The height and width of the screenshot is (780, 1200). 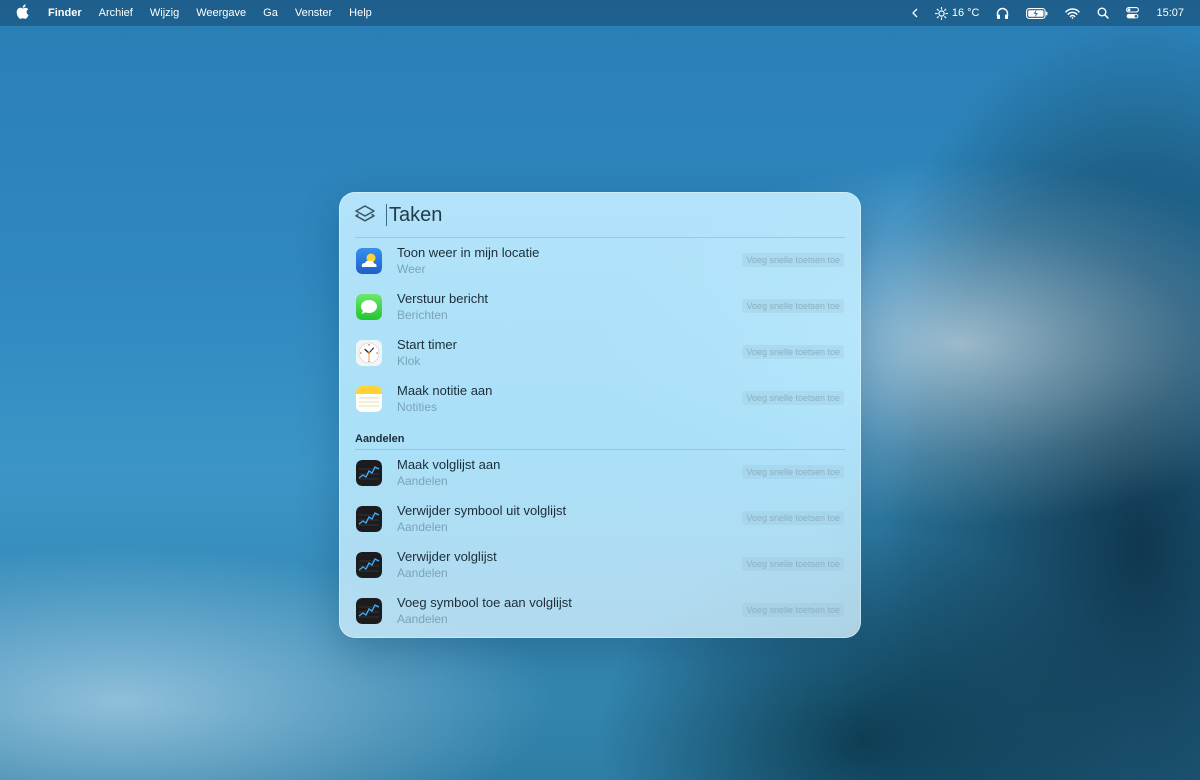 What do you see at coordinates (116, 13) in the screenshot?
I see `menu-archief: Archief` at bounding box center [116, 13].